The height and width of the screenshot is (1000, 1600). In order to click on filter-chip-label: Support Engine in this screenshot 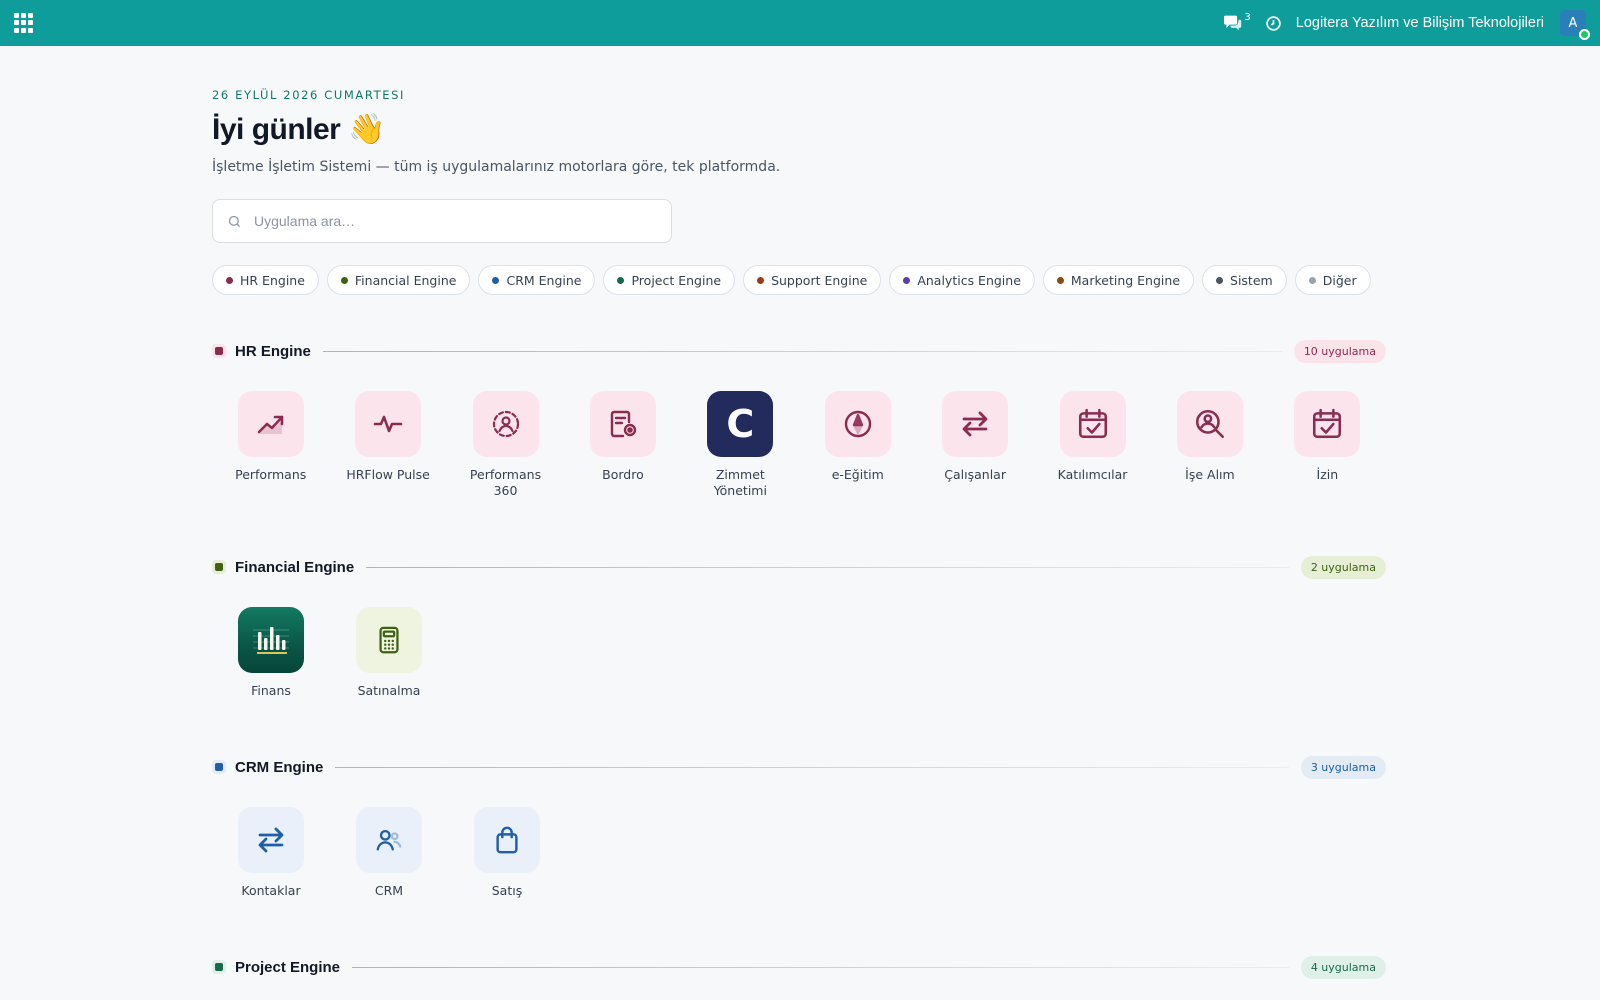, I will do `click(819, 280)`.